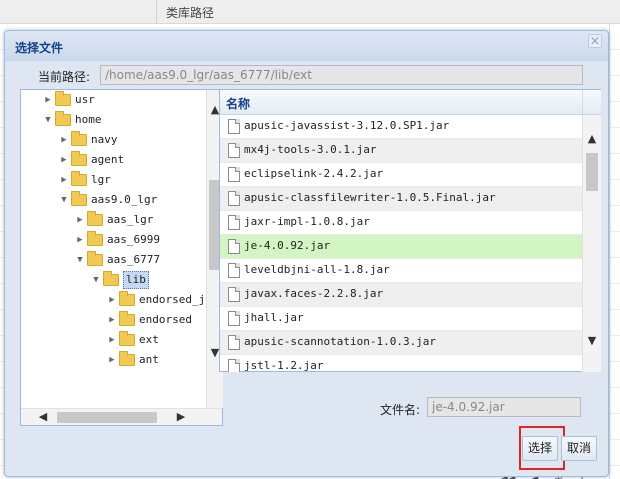  I want to click on file-name: apusic-javassist-3.12.0.SP1.jar, so click(347, 125).